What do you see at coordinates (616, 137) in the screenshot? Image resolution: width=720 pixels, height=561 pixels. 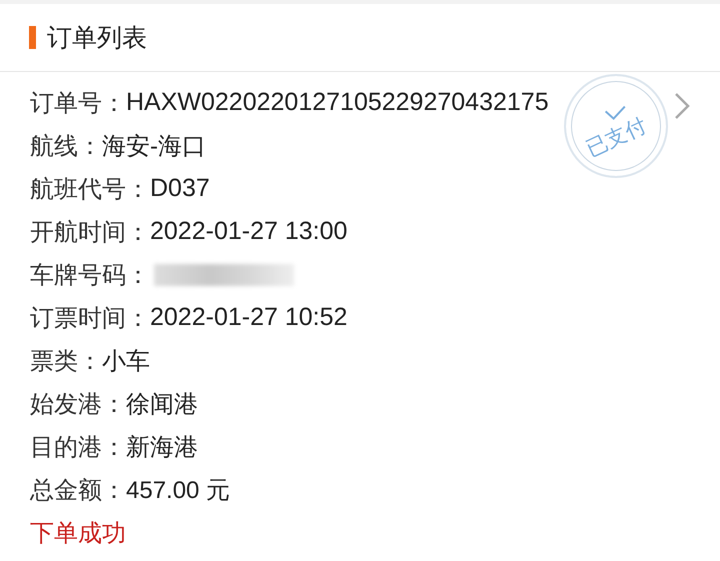 I see `stamp-text: 已支付` at bounding box center [616, 137].